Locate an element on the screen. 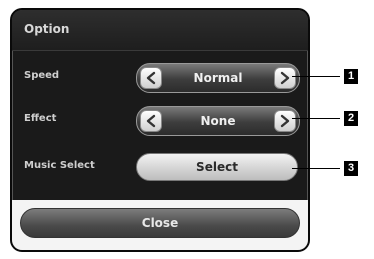  speed-prev-button is located at coordinates (151, 78).